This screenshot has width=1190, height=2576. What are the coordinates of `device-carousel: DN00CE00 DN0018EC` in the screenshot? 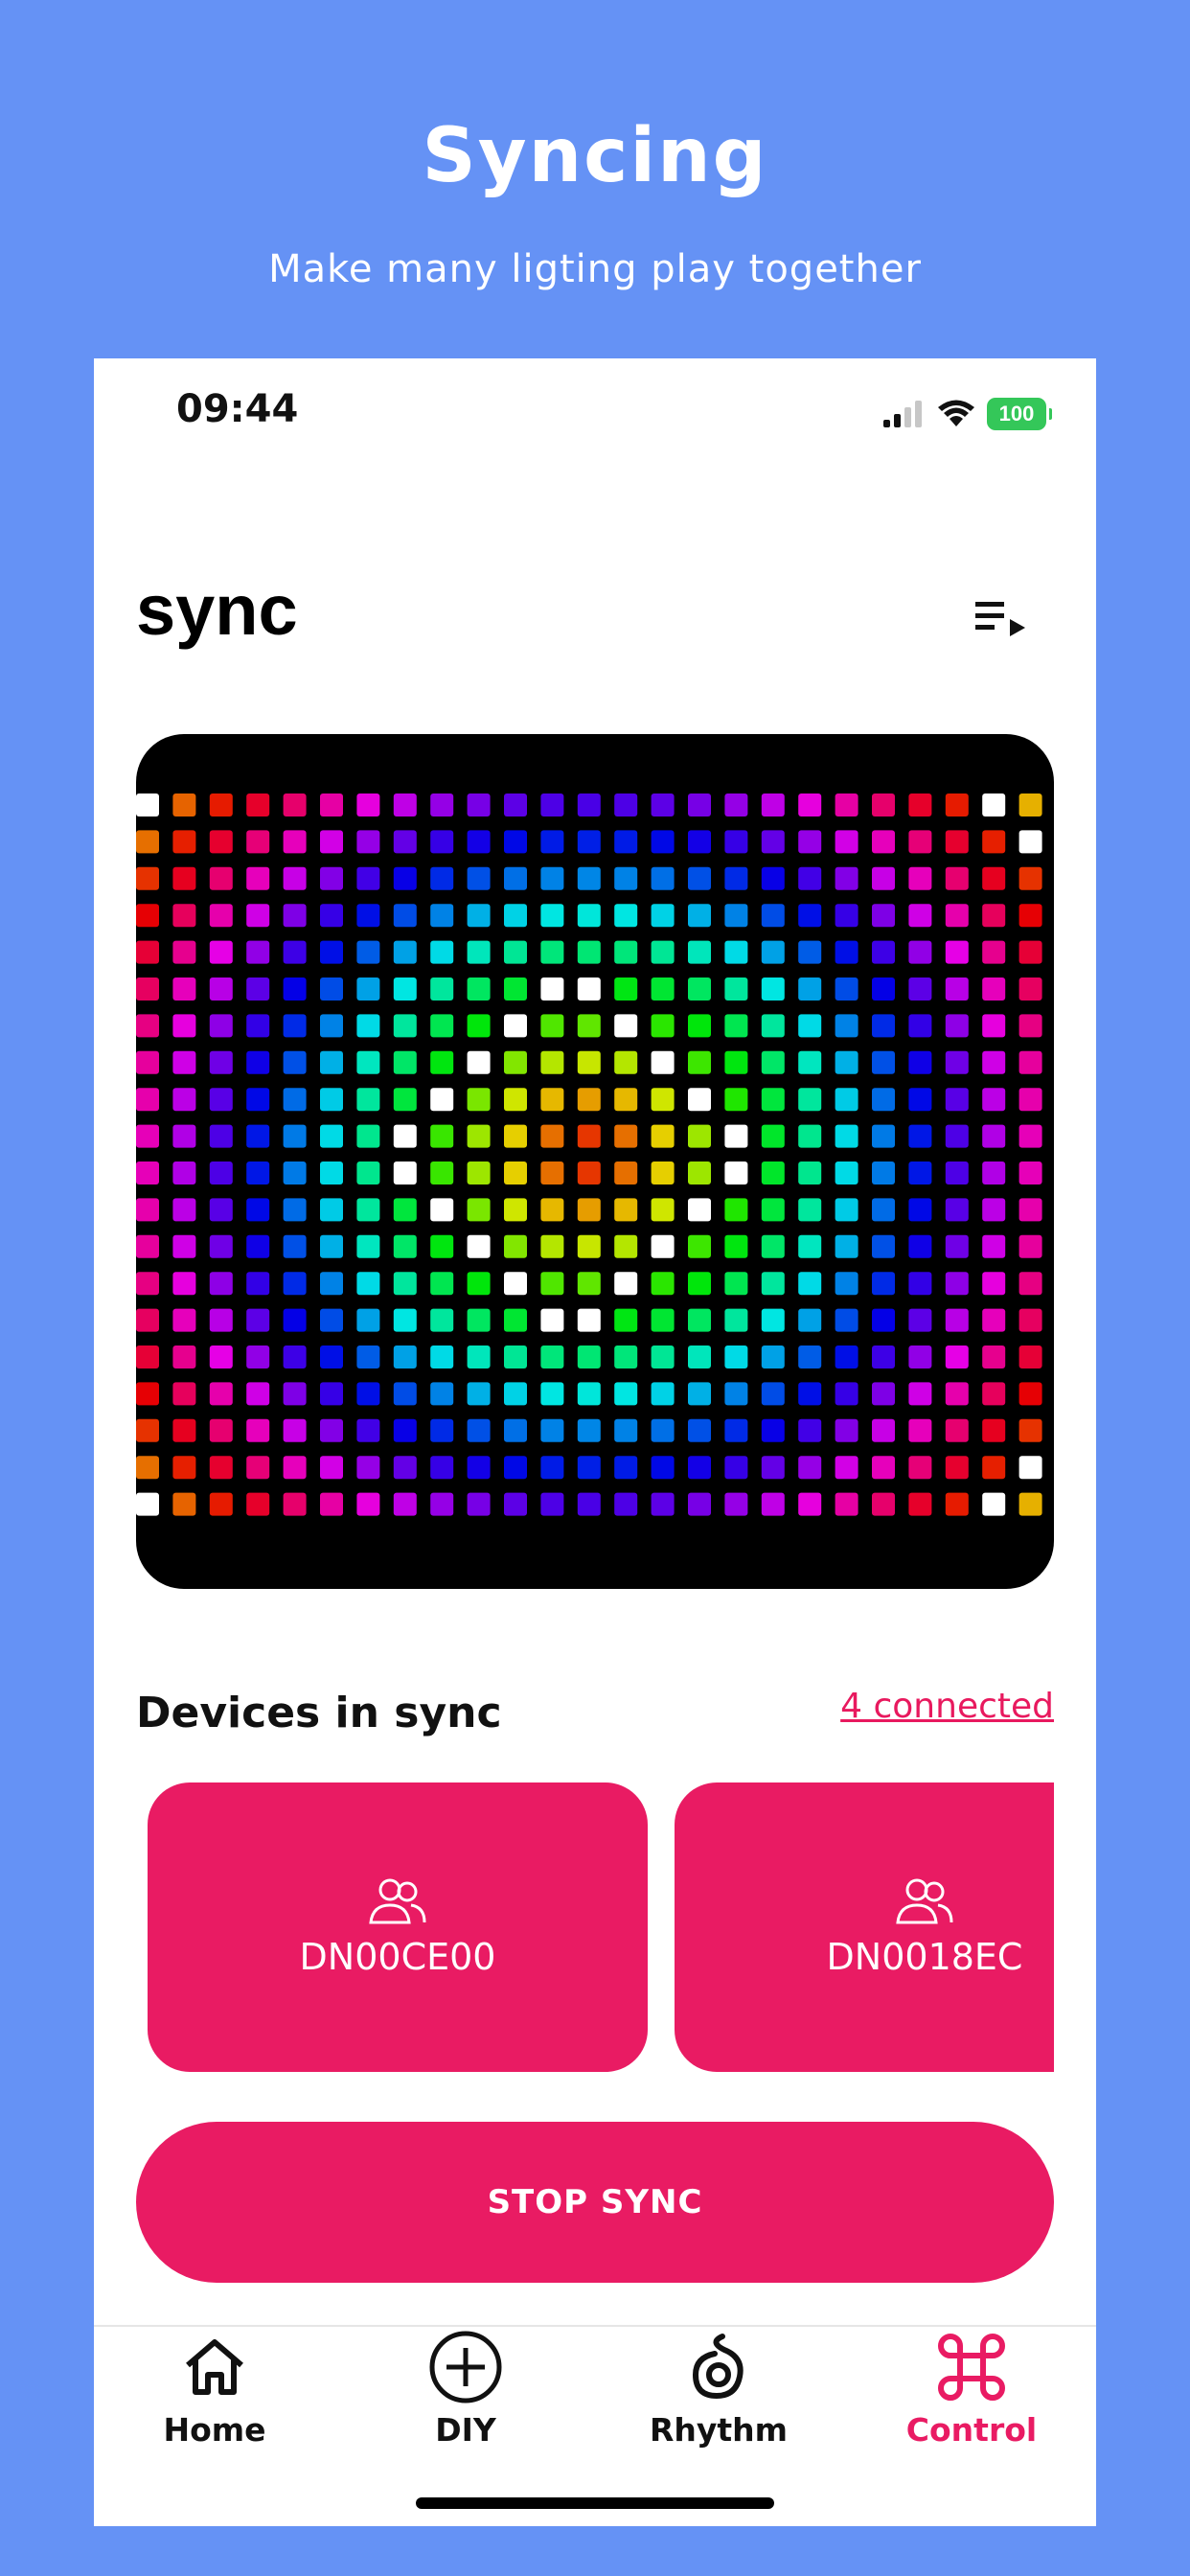 It's located at (595, 1927).